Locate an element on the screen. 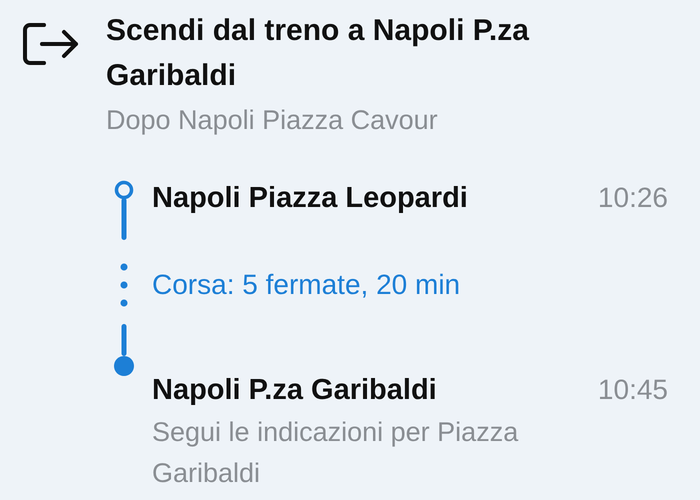 This screenshot has width=700, height=500. stop-dots-icon is located at coordinates (124, 285).